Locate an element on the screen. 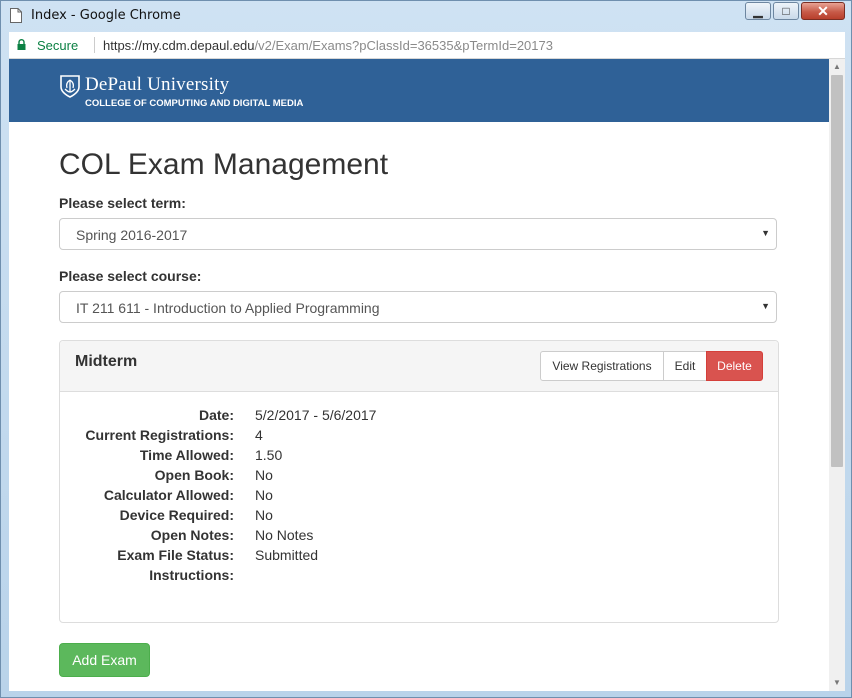  detail-value: Submitted is located at coordinates (287, 555).